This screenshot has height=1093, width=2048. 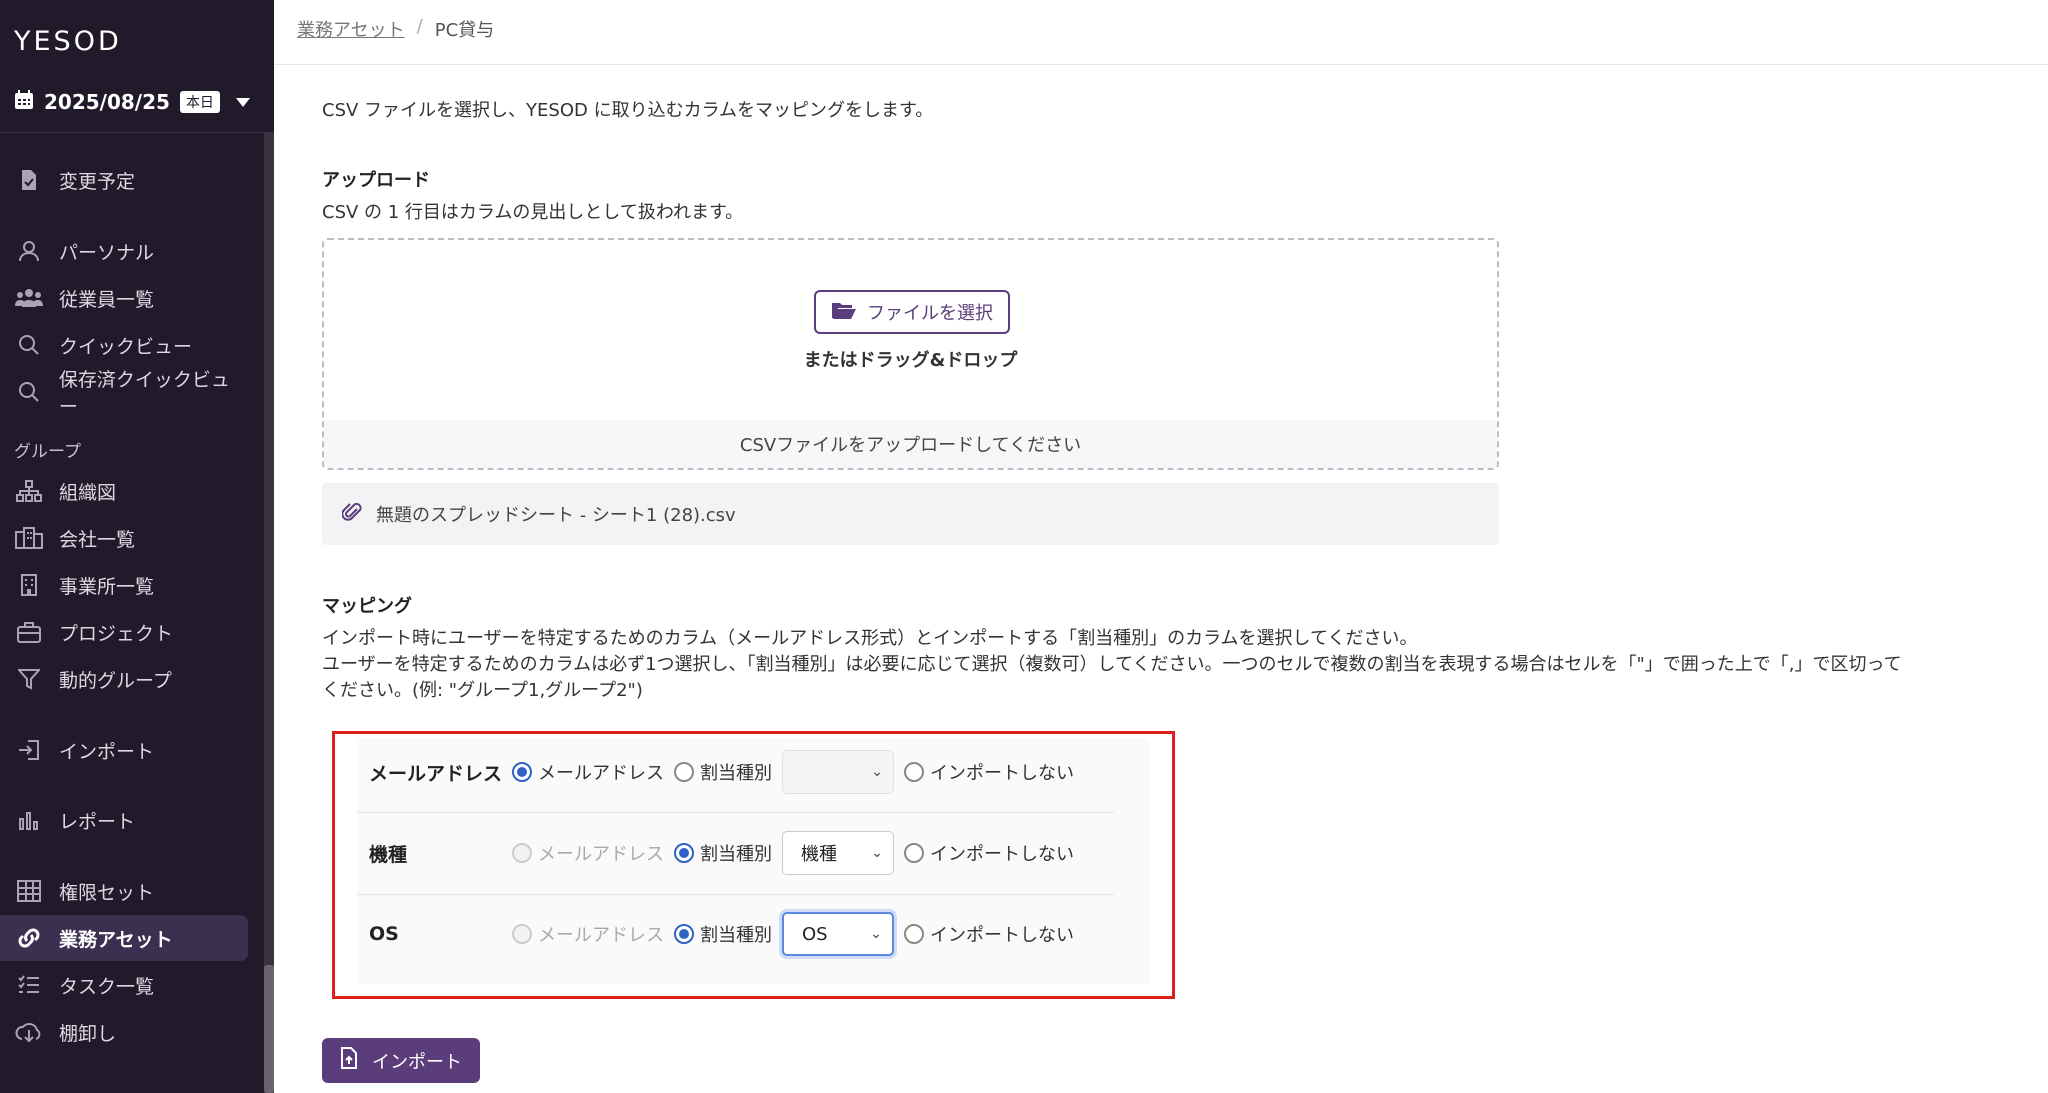 I want to click on sidebar-item-business-assets: 業務アセット, so click(x=124, y=938).